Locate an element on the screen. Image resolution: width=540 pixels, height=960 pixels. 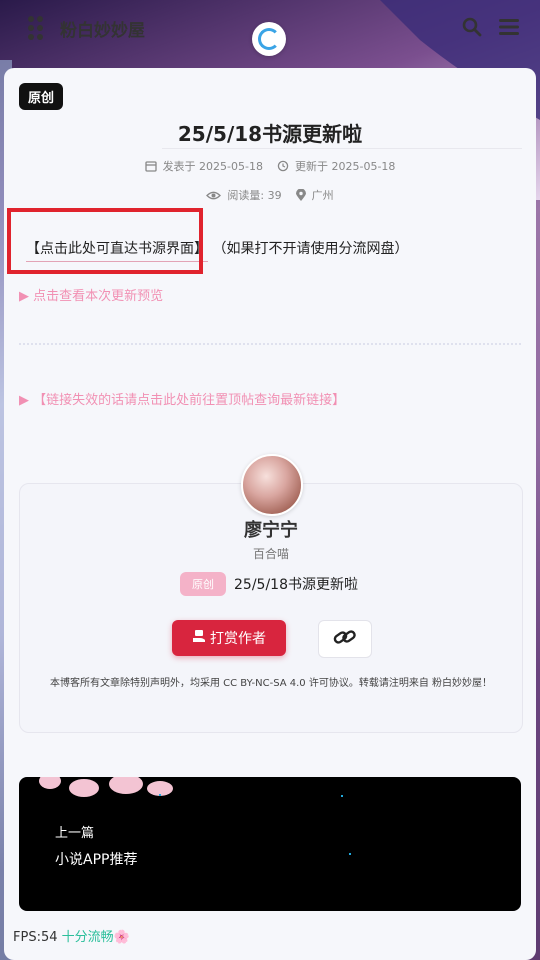
updated-date: 更新于 2025-05-18 is located at coordinates (345, 166).